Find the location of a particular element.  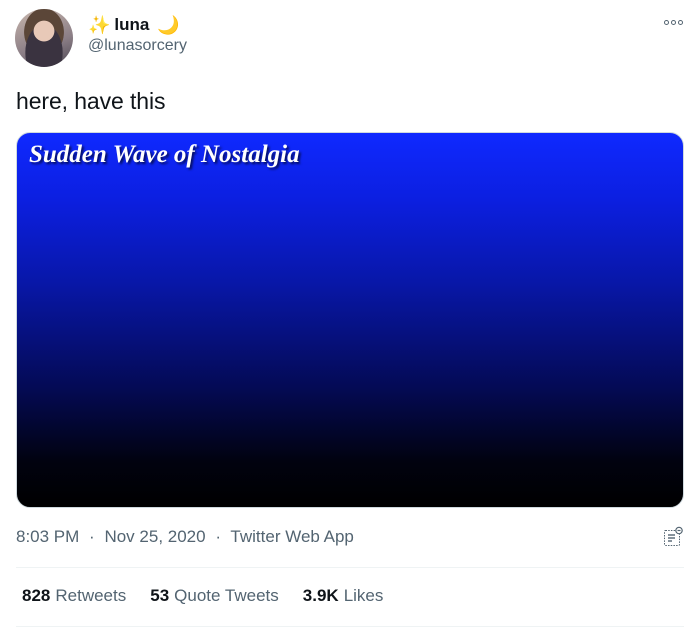

quote-tweets-label: Quote Tweets is located at coordinates (226, 595).